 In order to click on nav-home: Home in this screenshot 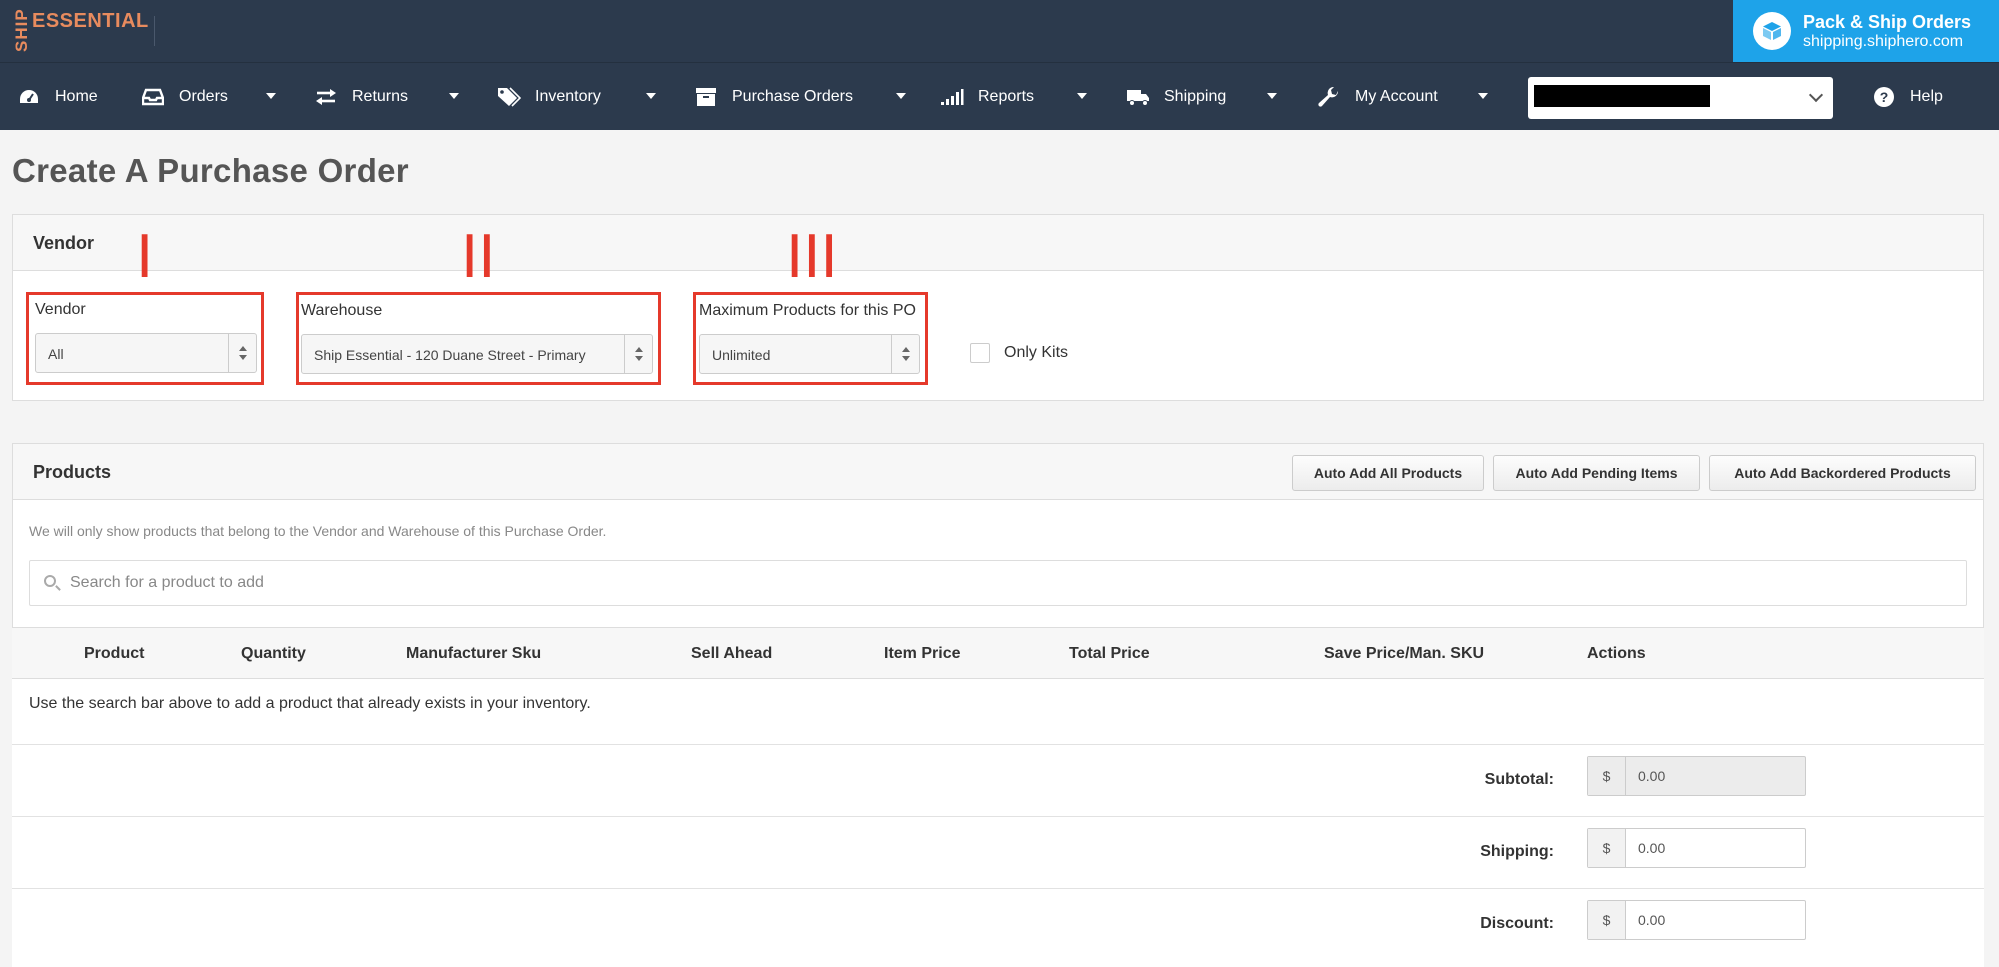, I will do `click(57, 97)`.